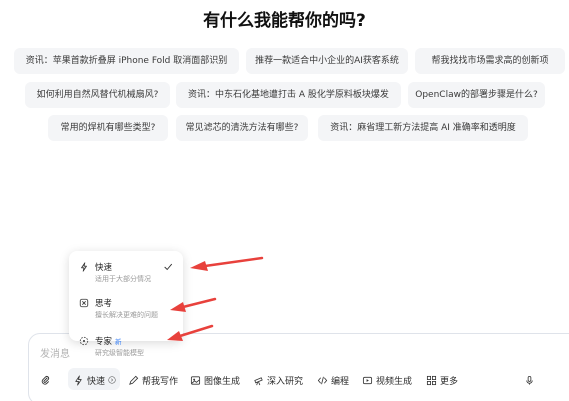  I want to click on write-button: 帮我写作, so click(153, 380).